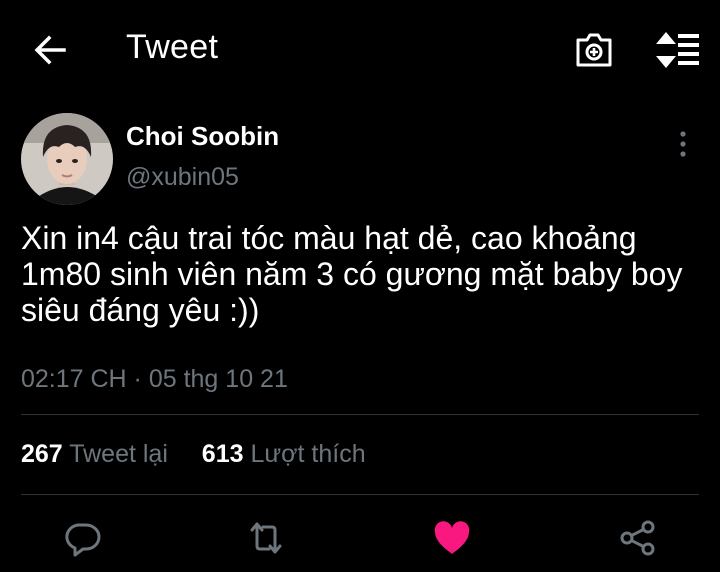 The image size is (720, 572). I want to click on page-title: Tweet, so click(172, 47).